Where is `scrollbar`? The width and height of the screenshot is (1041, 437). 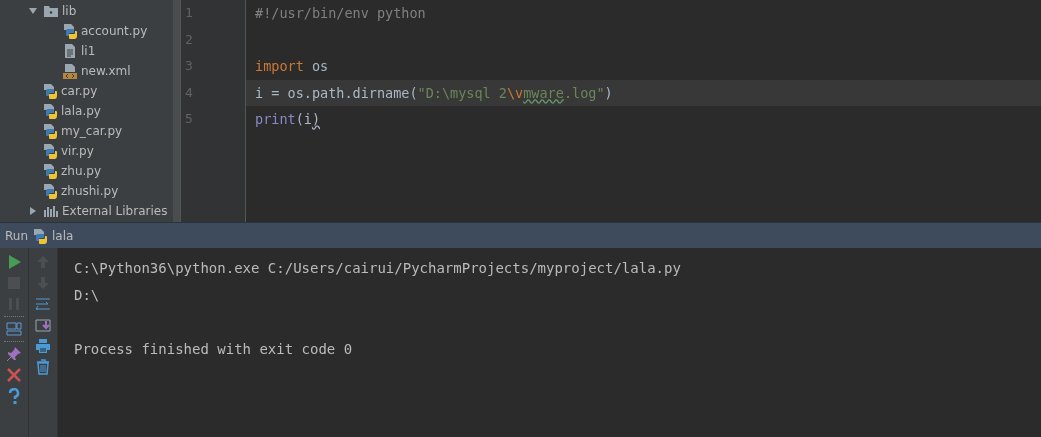 scrollbar is located at coordinates (176, 111).